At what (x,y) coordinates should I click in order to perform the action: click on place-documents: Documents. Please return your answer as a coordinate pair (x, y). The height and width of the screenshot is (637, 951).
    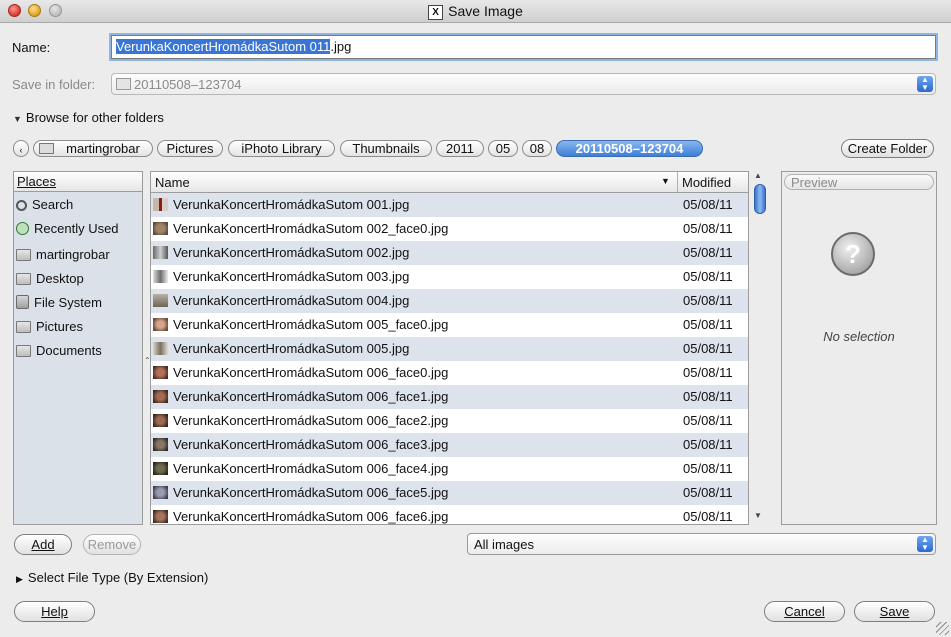
    Looking at the image, I should click on (59, 351).